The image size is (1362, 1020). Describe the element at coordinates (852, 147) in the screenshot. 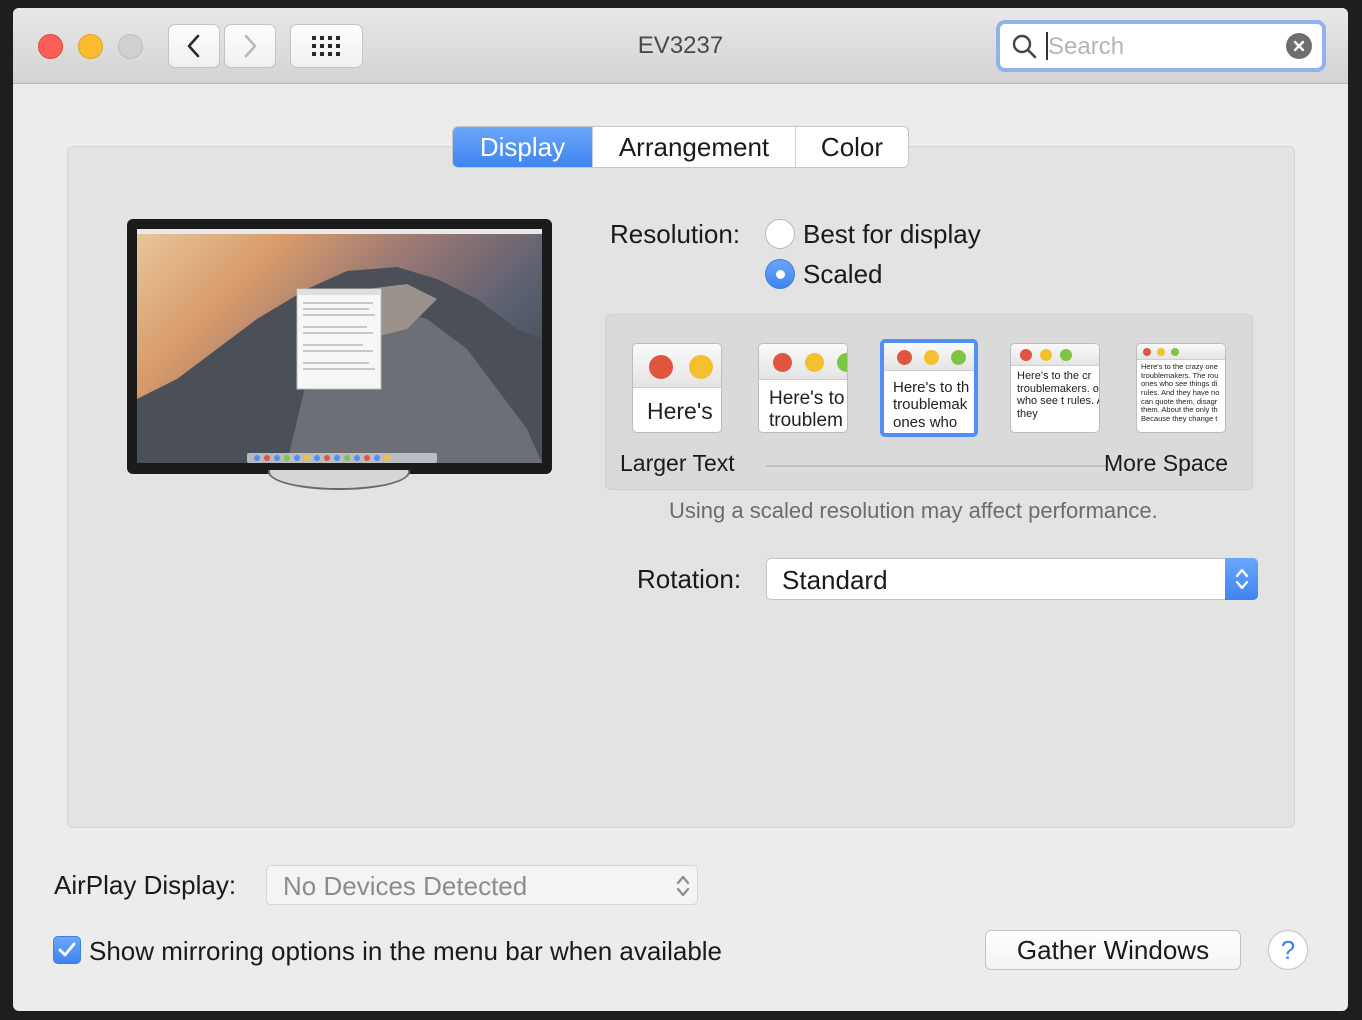

I see `tab-color: Color` at that location.